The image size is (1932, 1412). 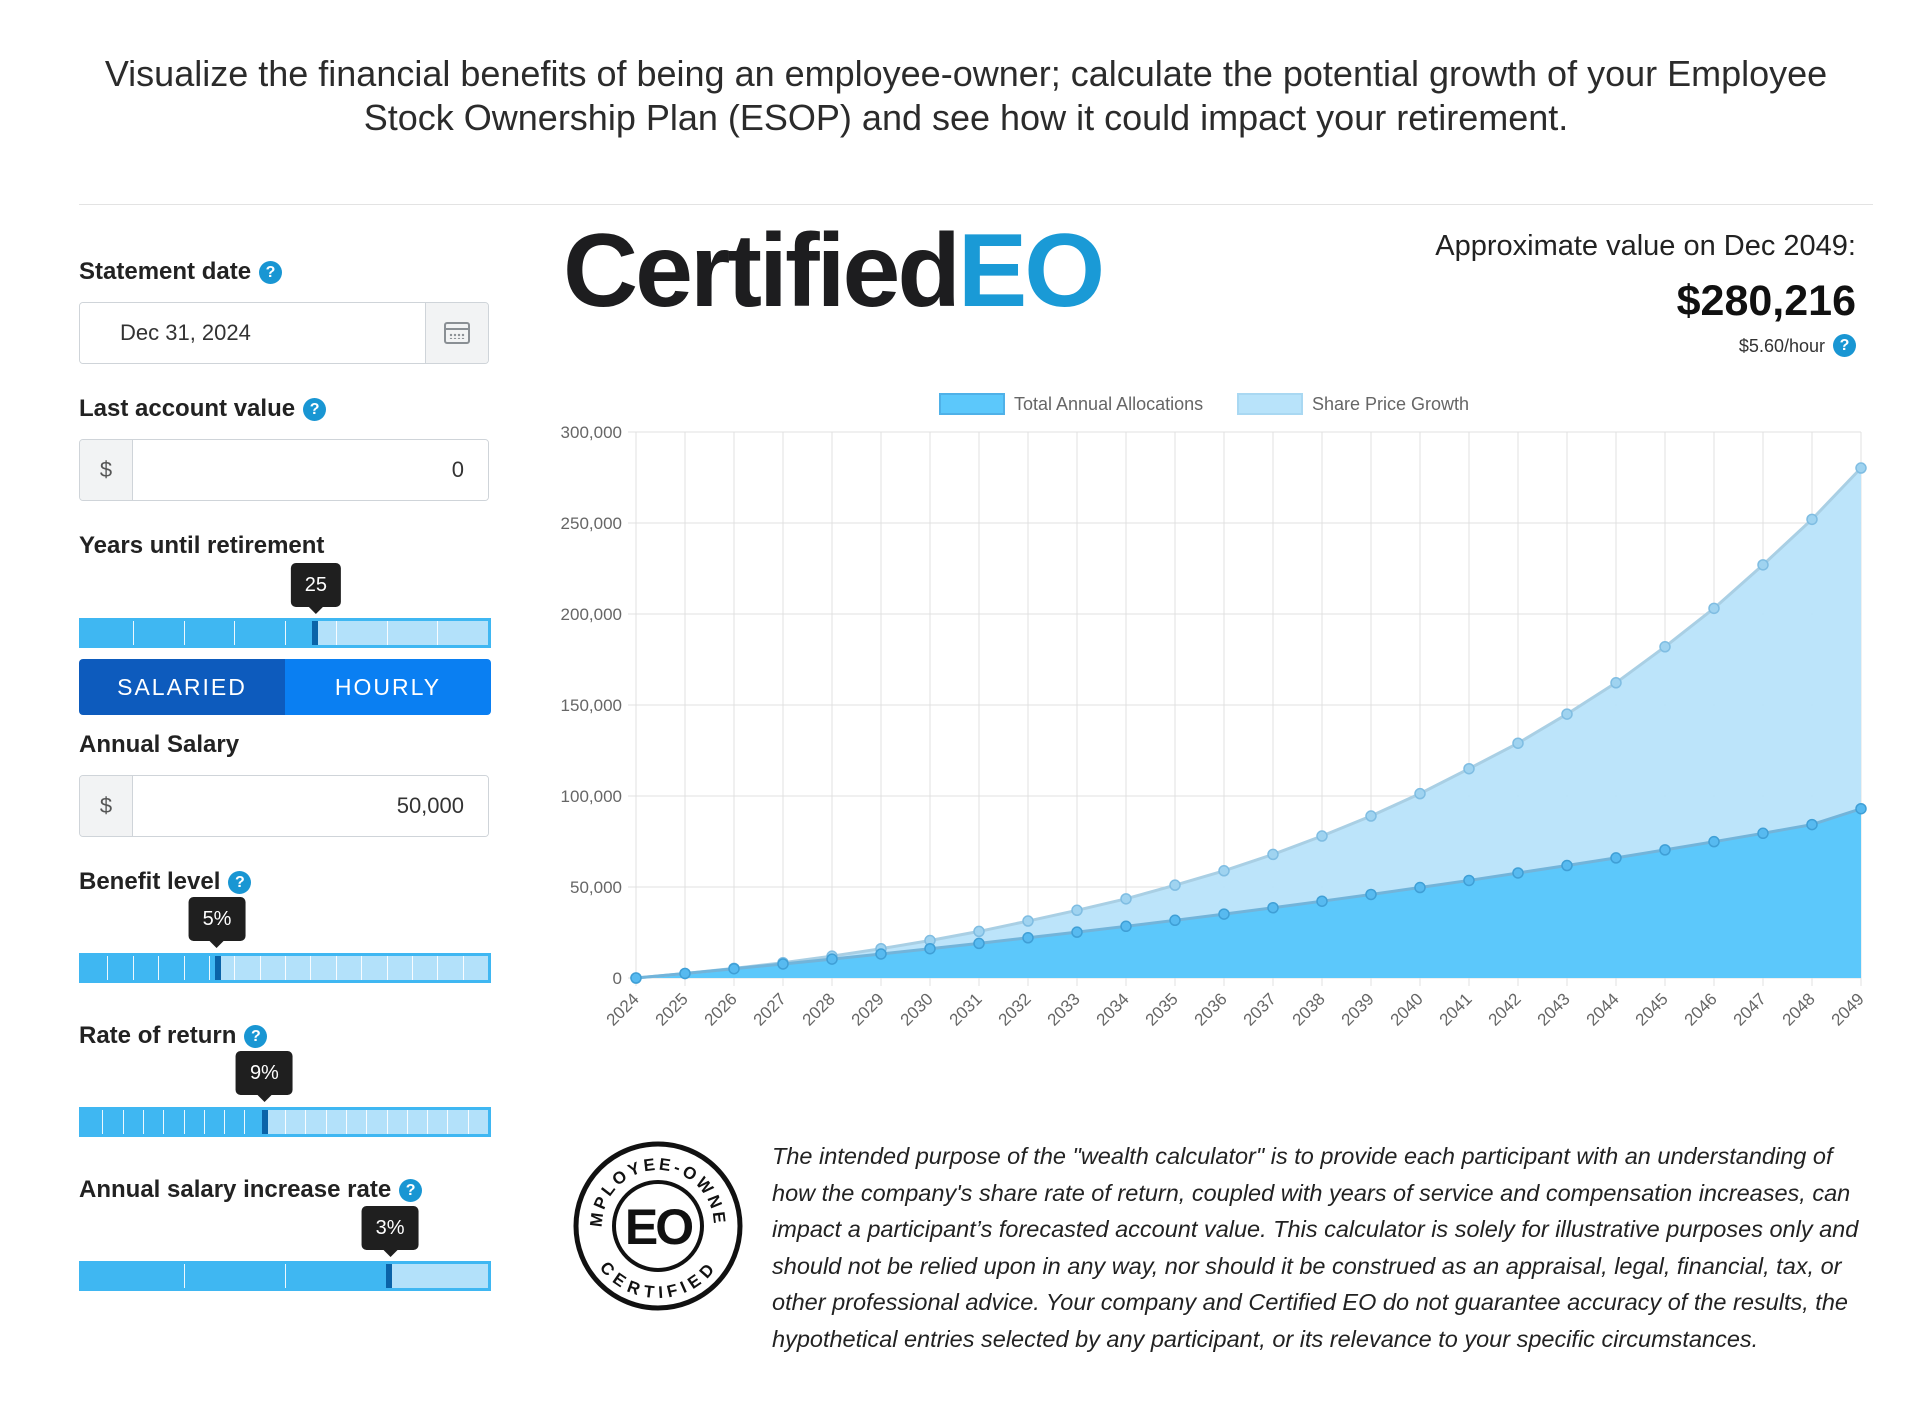 I want to click on salaried-button: SALARIED, so click(x=182, y=687).